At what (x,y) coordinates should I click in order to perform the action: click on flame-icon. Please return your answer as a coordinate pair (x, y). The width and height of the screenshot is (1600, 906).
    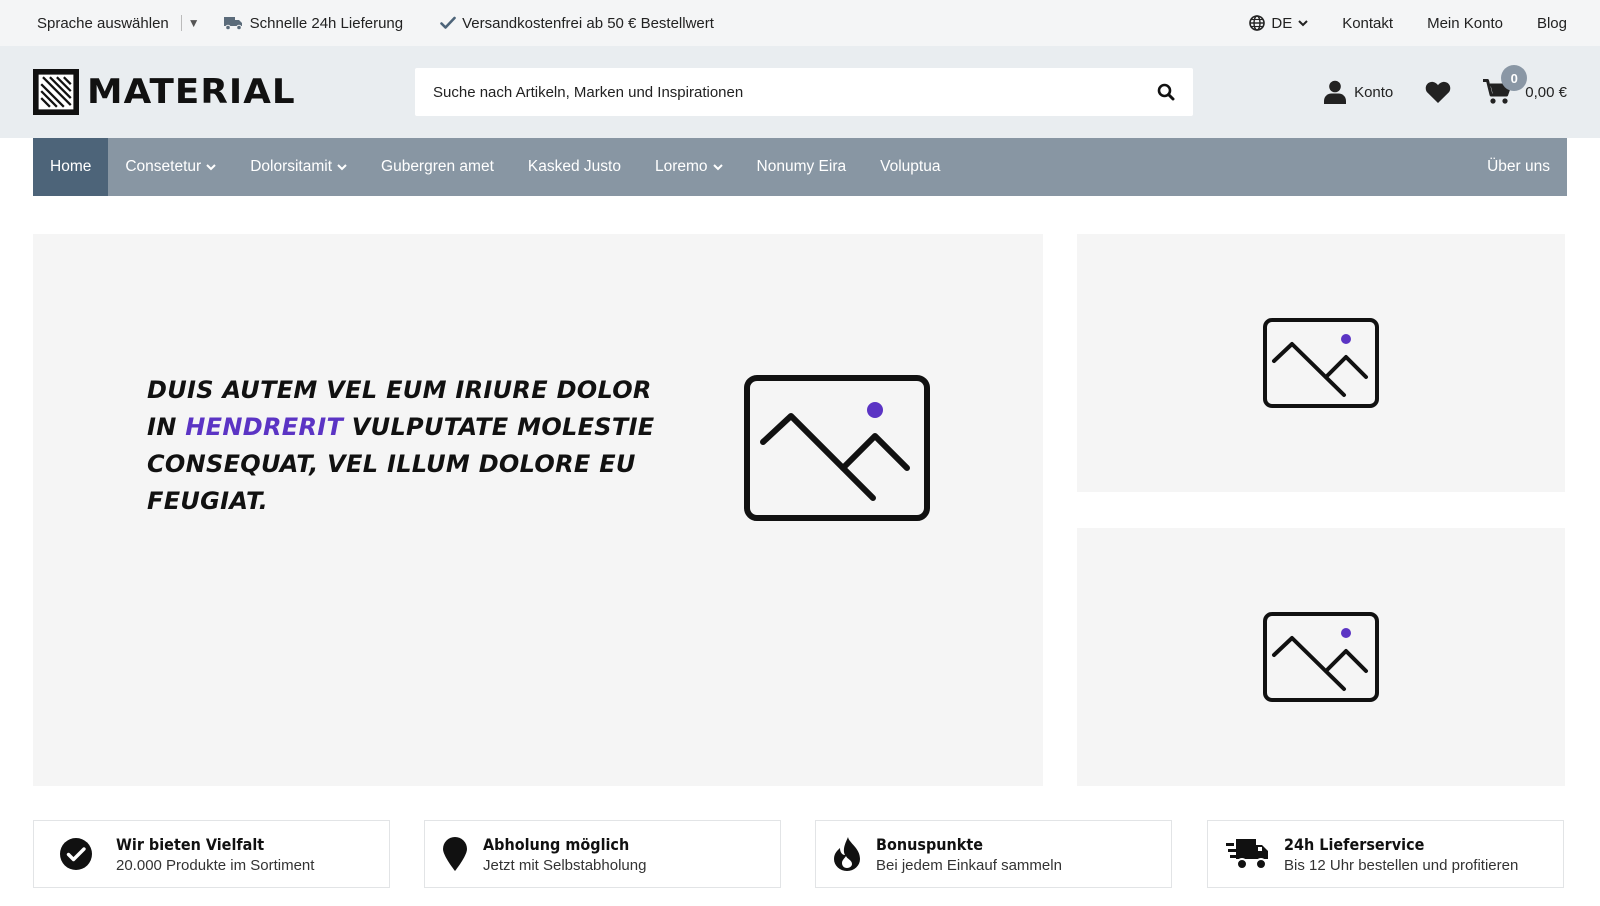
    Looking at the image, I should click on (847, 854).